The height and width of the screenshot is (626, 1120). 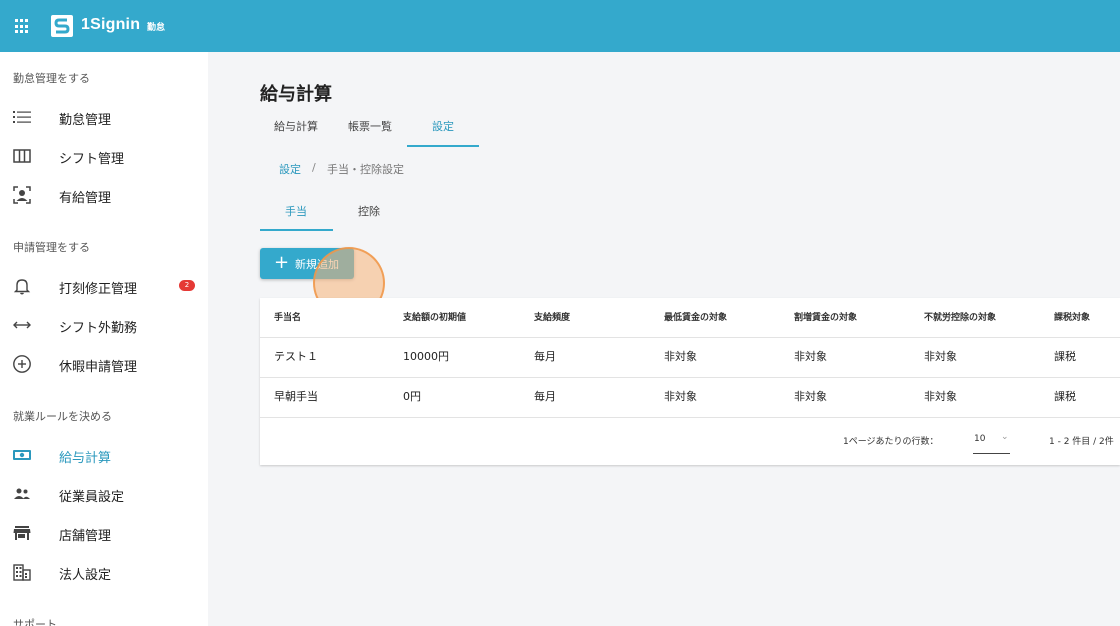 I want to click on rows-per-page-label: 1ページあたりの行数：, so click(x=891, y=442).